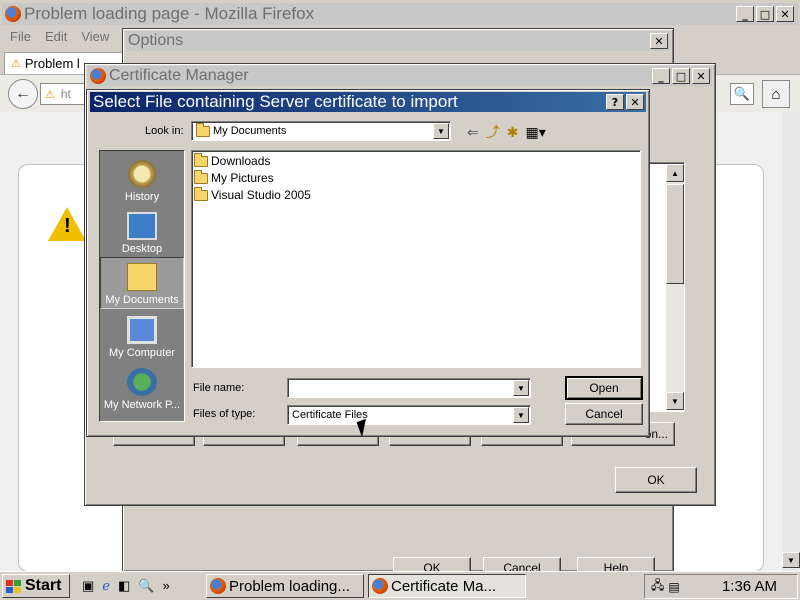  Describe the element at coordinates (473, 132) in the screenshot. I see `back-arrow-icon: ⇐` at that location.